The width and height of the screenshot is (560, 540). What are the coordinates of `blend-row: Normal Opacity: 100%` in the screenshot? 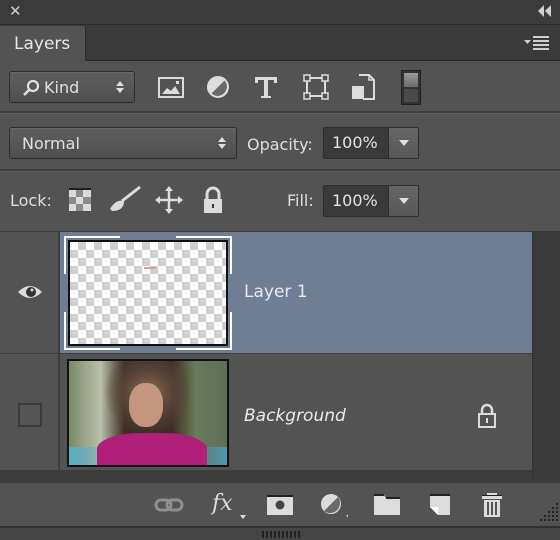 It's located at (280, 142).